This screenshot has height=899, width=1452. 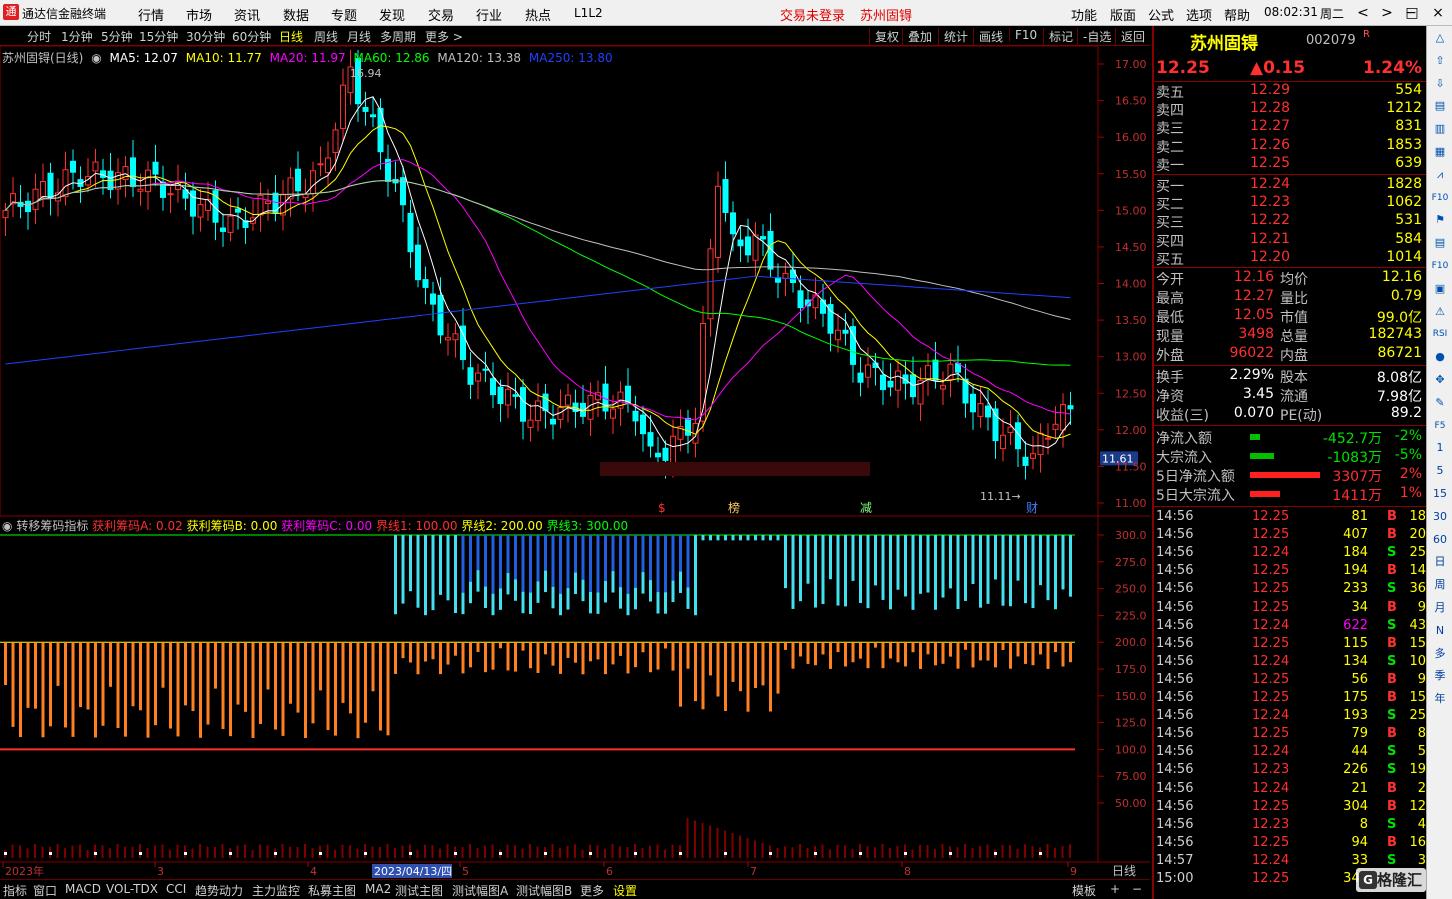 I want to click on remove-window-button: −, so click(x=1137, y=889).